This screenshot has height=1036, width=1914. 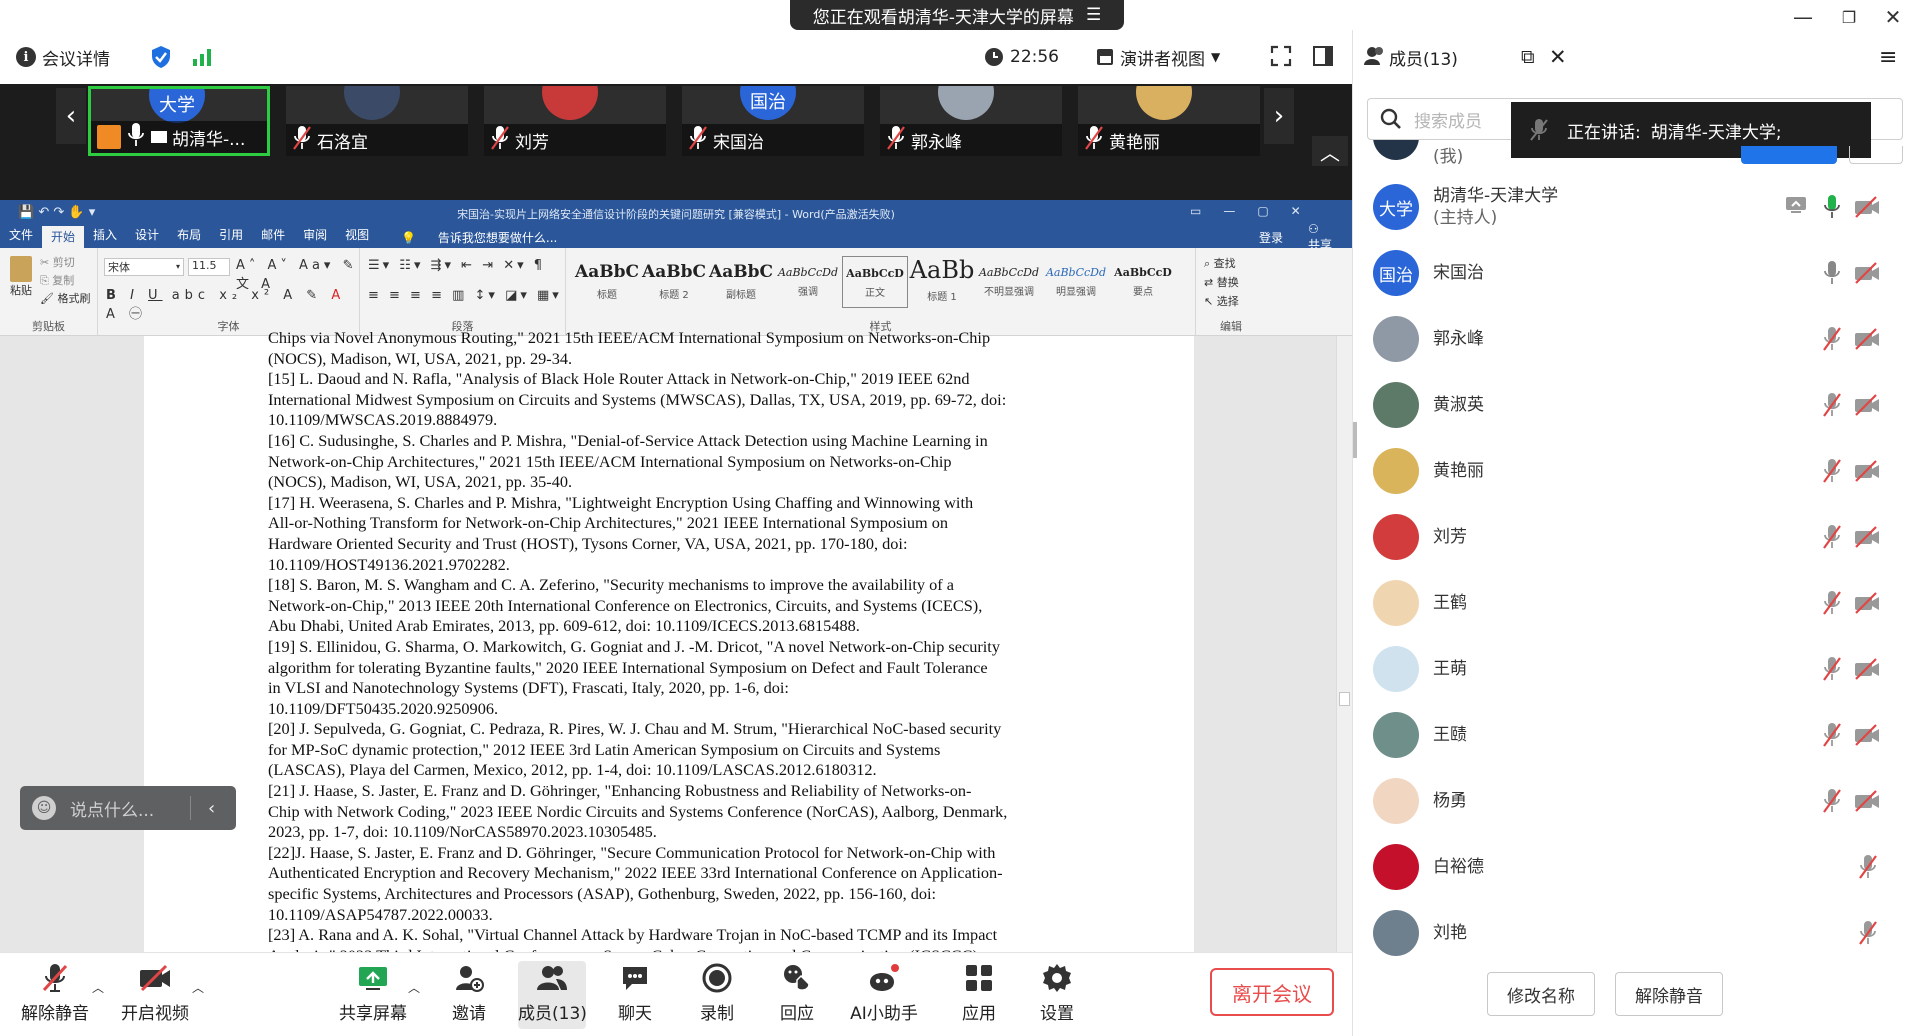 What do you see at coordinates (1633, 801) in the screenshot?
I see `member-row: 杨勇` at bounding box center [1633, 801].